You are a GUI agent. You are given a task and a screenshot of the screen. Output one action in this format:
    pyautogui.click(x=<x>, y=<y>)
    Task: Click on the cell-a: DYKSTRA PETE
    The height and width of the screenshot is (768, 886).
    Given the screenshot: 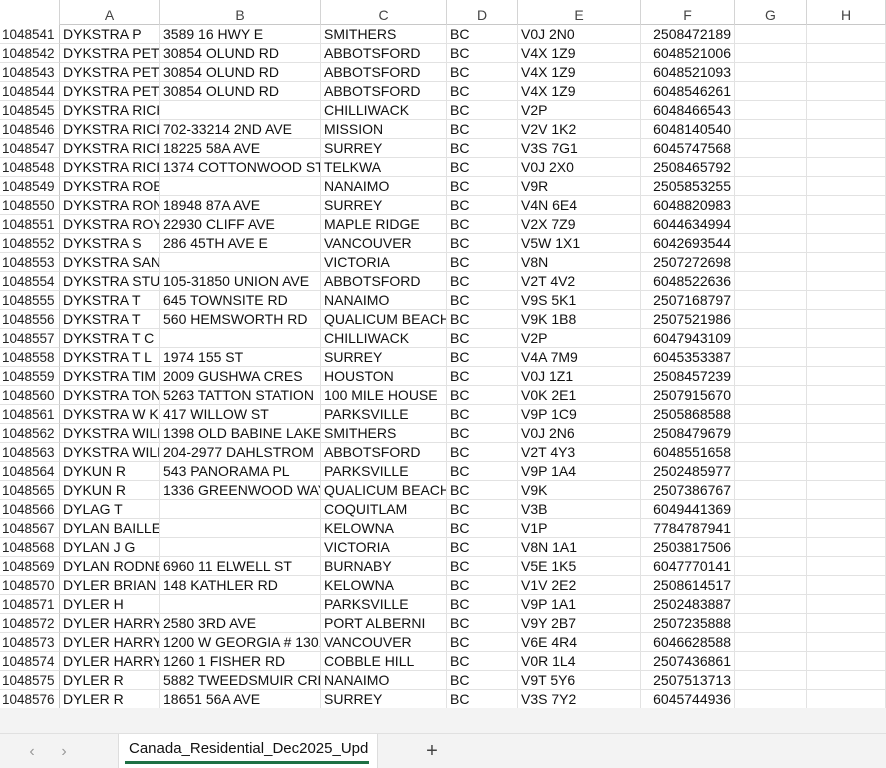 What is the action you would take?
    pyautogui.click(x=110, y=53)
    